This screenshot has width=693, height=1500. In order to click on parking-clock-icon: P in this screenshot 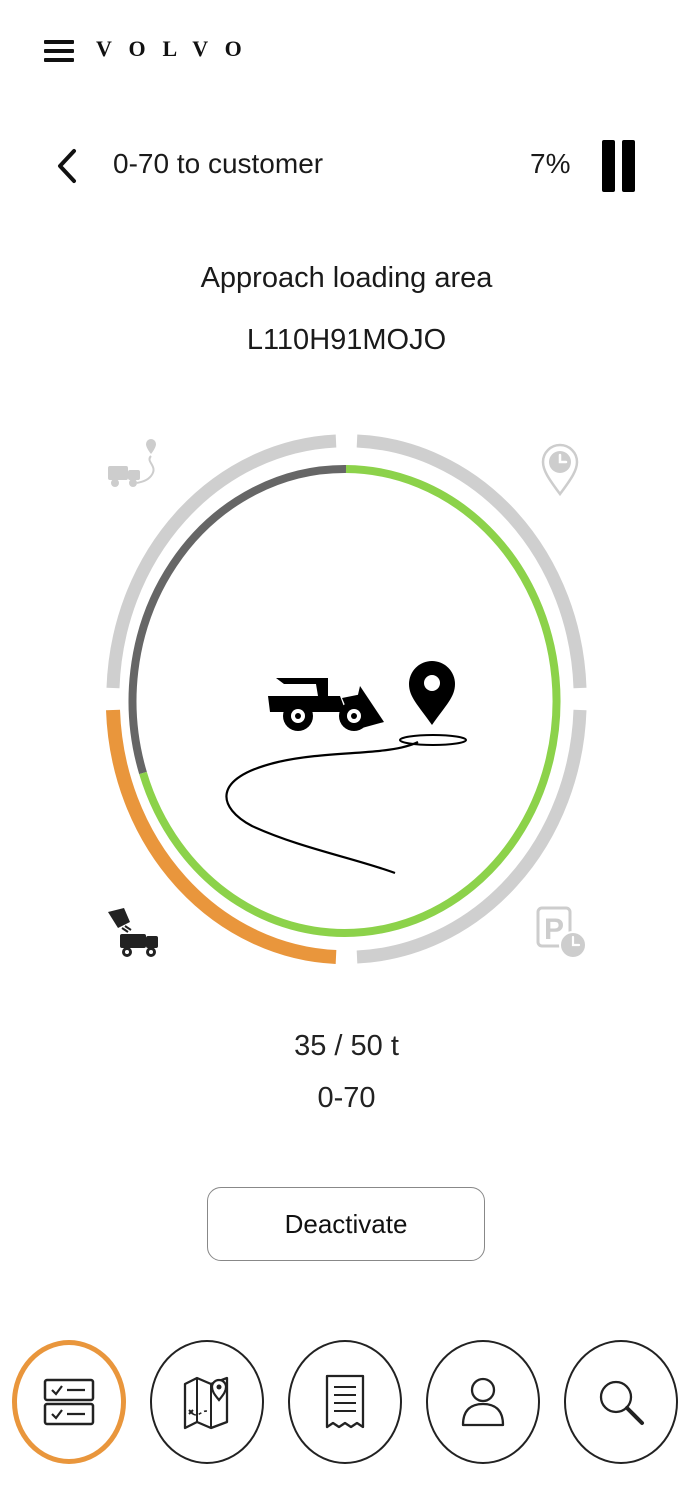, I will do `click(561, 932)`.